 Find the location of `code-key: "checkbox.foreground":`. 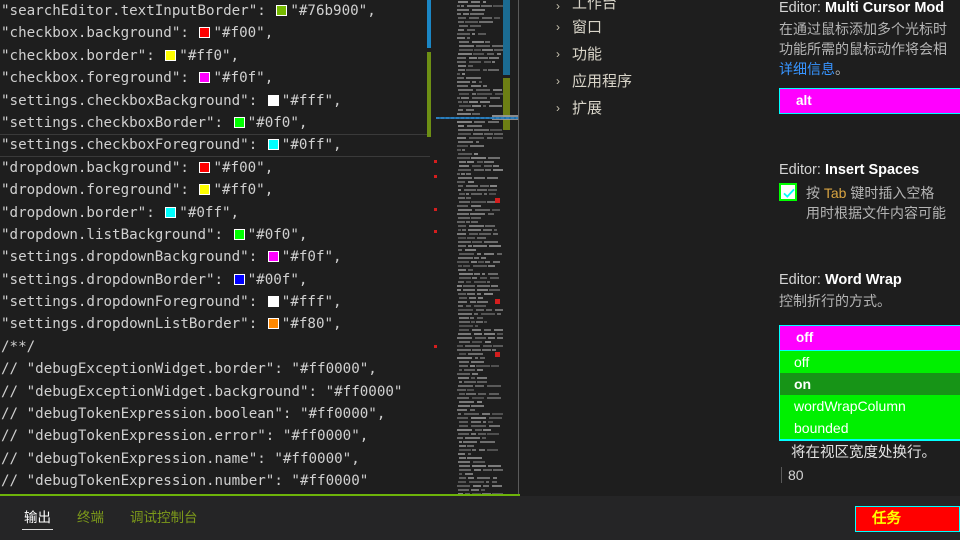

code-key: "checkbox.foreground": is located at coordinates (99, 78).